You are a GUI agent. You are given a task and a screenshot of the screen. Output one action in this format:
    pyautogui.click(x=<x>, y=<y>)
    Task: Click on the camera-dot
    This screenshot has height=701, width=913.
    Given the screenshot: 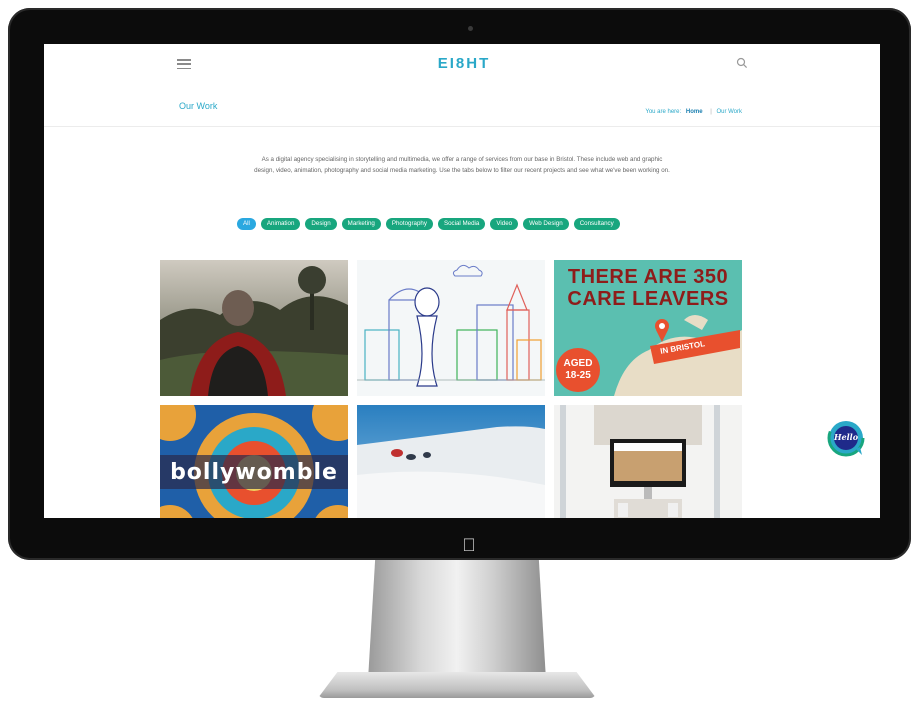 What is the action you would take?
    pyautogui.click(x=470, y=28)
    